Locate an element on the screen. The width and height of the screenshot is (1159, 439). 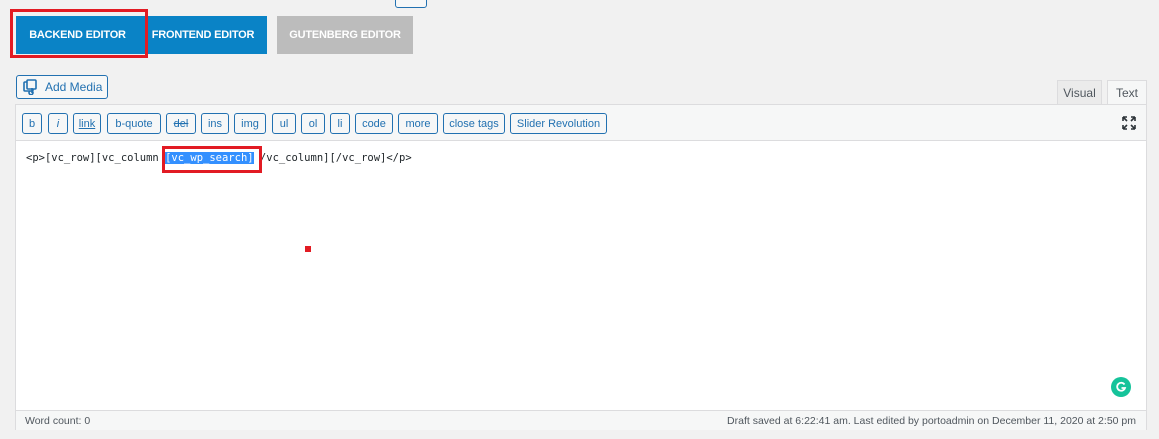
content-before: <p>[vc_row][vc_column is located at coordinates (92, 158).